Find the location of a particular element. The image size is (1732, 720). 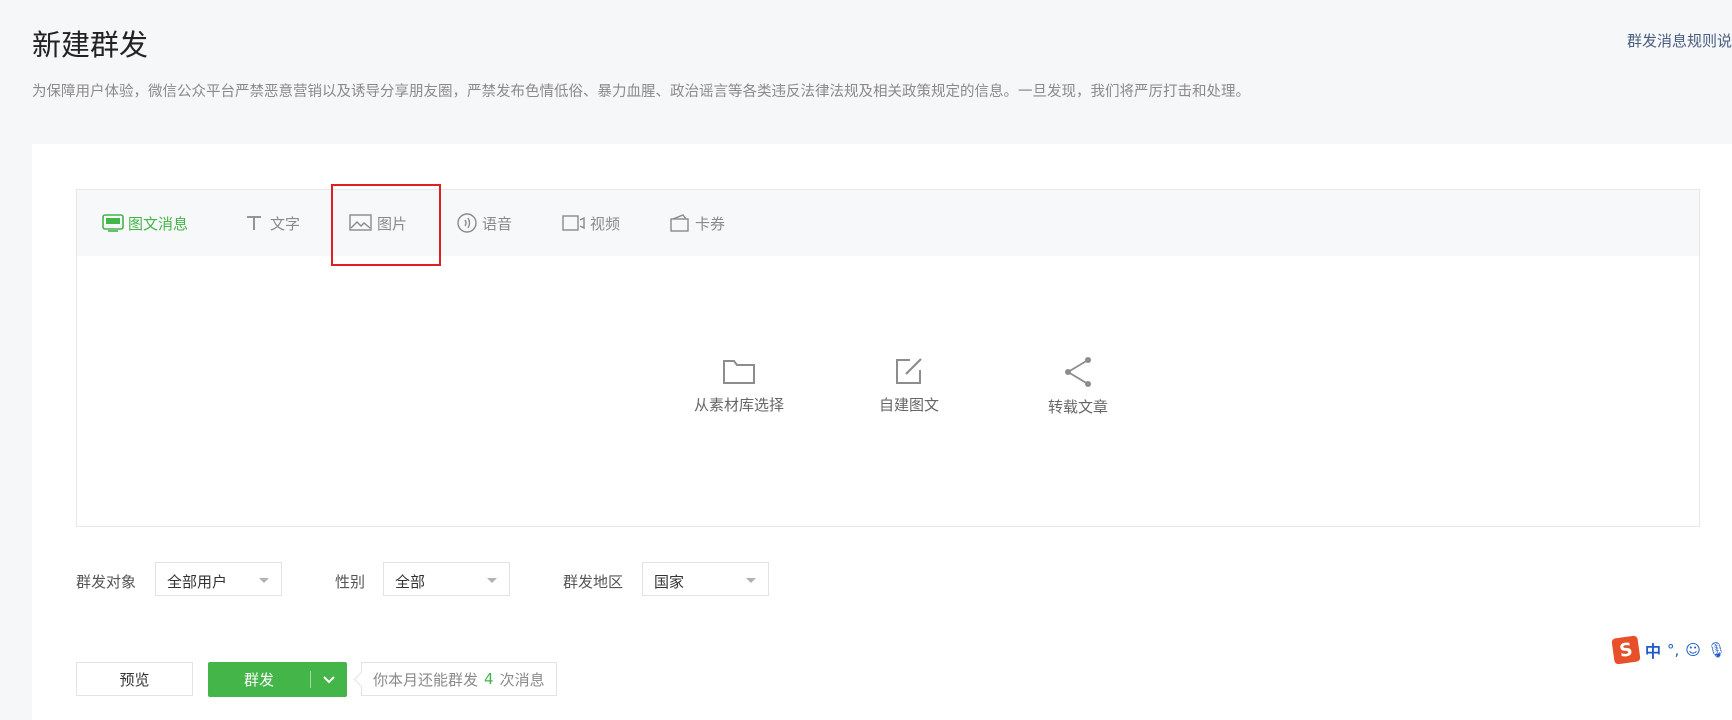

preview-button: 预览 is located at coordinates (134, 679).